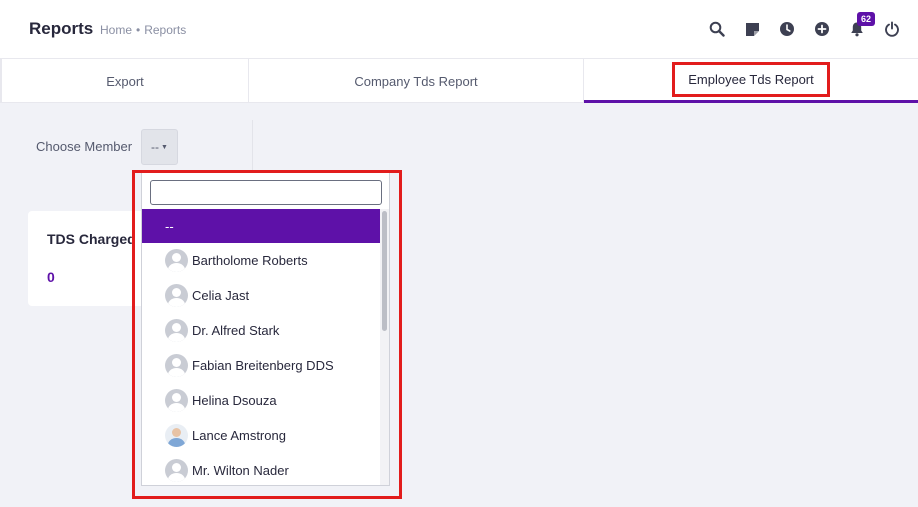 This screenshot has width=918, height=507. What do you see at coordinates (717, 29) in the screenshot?
I see `search-icon` at bounding box center [717, 29].